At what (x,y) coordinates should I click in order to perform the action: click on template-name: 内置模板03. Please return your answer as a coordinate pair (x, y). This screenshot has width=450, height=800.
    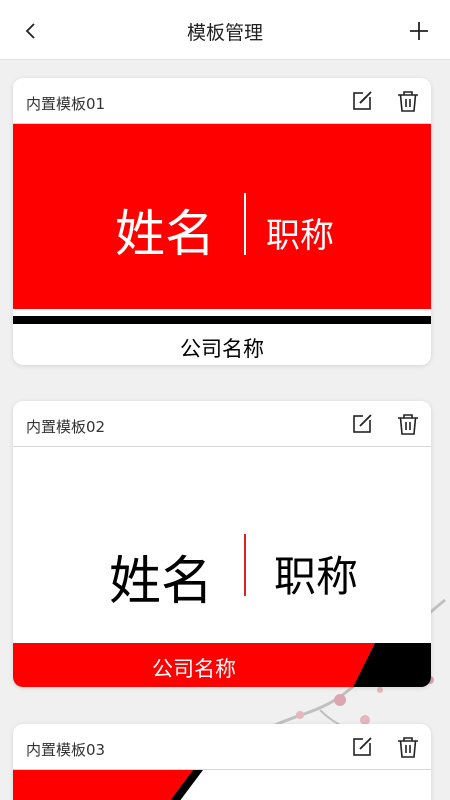
    Looking at the image, I should click on (66, 750).